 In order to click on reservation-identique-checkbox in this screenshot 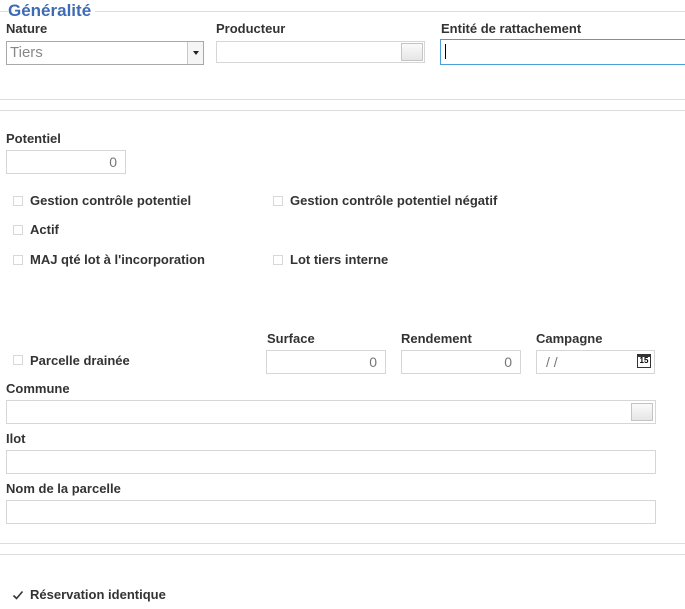, I will do `click(18, 594)`.